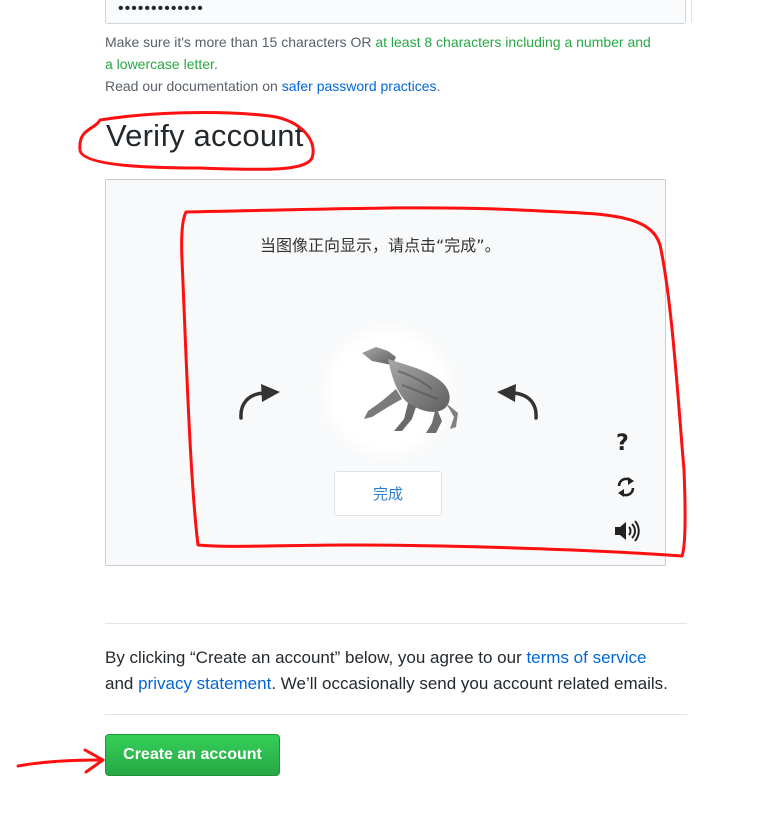  What do you see at coordinates (259, 403) in the screenshot?
I see `rotate-left-icon` at bounding box center [259, 403].